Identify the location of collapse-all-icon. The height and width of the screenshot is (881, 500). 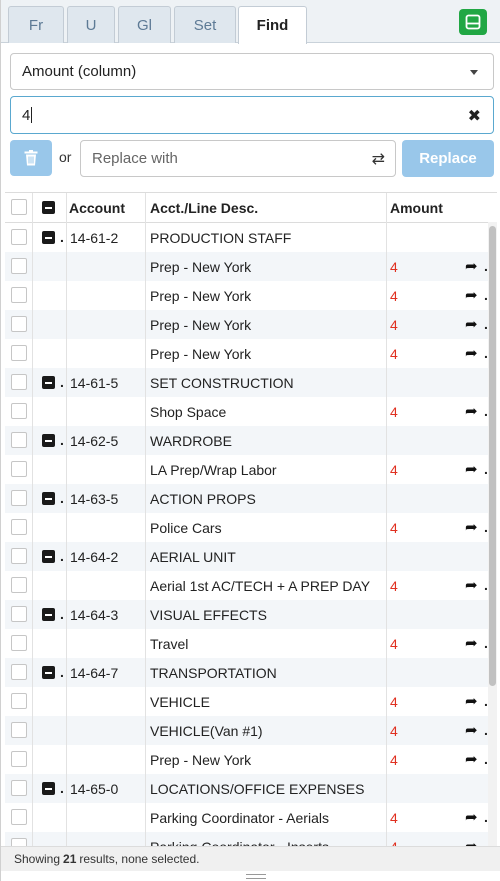
(48, 207).